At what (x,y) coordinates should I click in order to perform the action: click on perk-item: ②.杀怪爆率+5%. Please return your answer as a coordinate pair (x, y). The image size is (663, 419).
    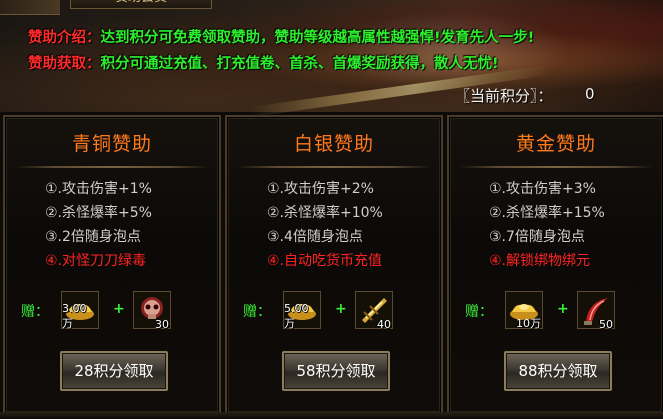
    Looking at the image, I should click on (98, 213).